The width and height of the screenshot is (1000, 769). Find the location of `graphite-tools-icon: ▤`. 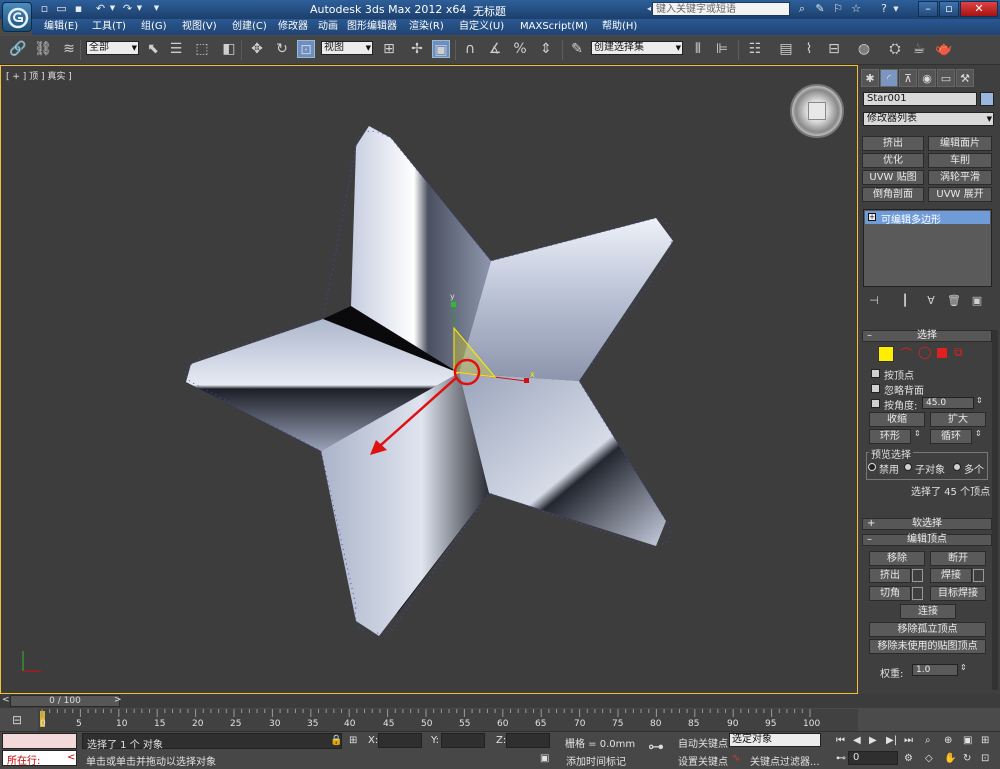

graphite-tools-icon: ▤ is located at coordinates (786, 49).